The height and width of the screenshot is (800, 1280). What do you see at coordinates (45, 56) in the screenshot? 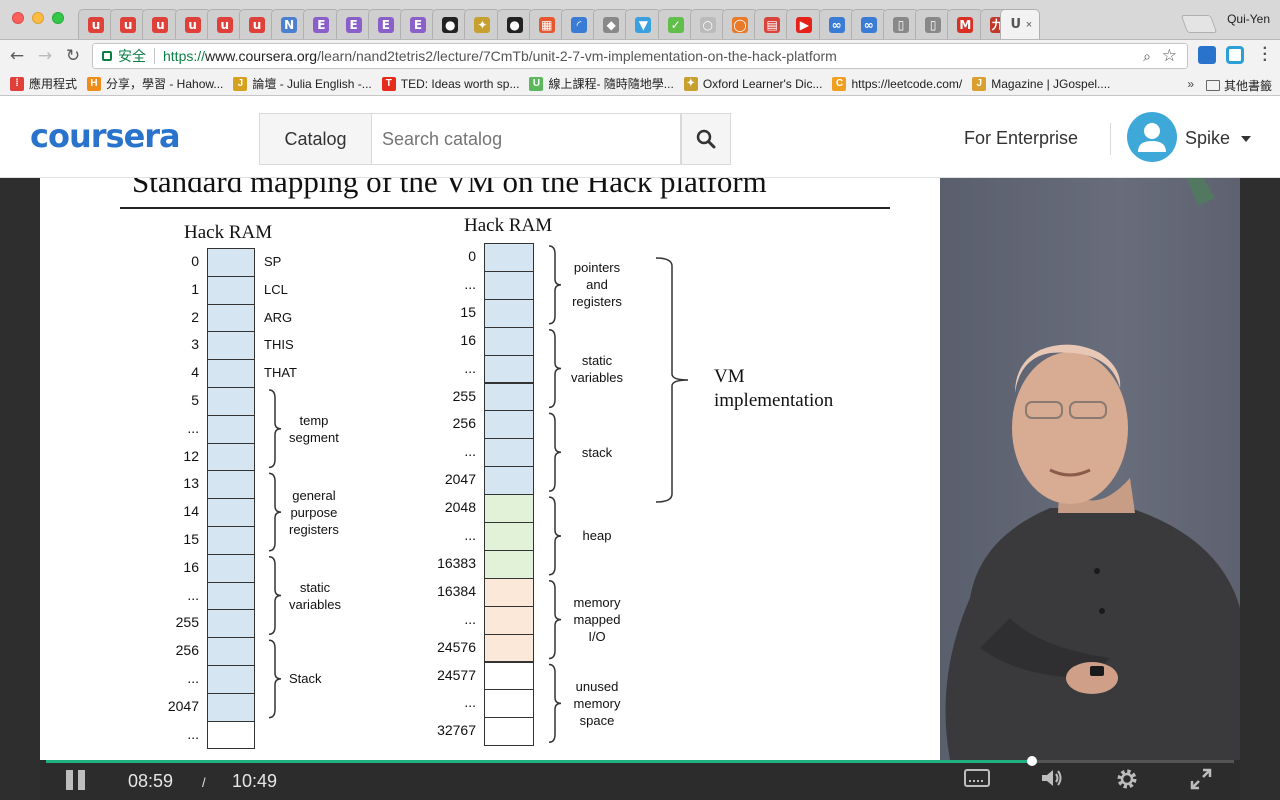
I see `forward-arrow-icon: →` at bounding box center [45, 56].